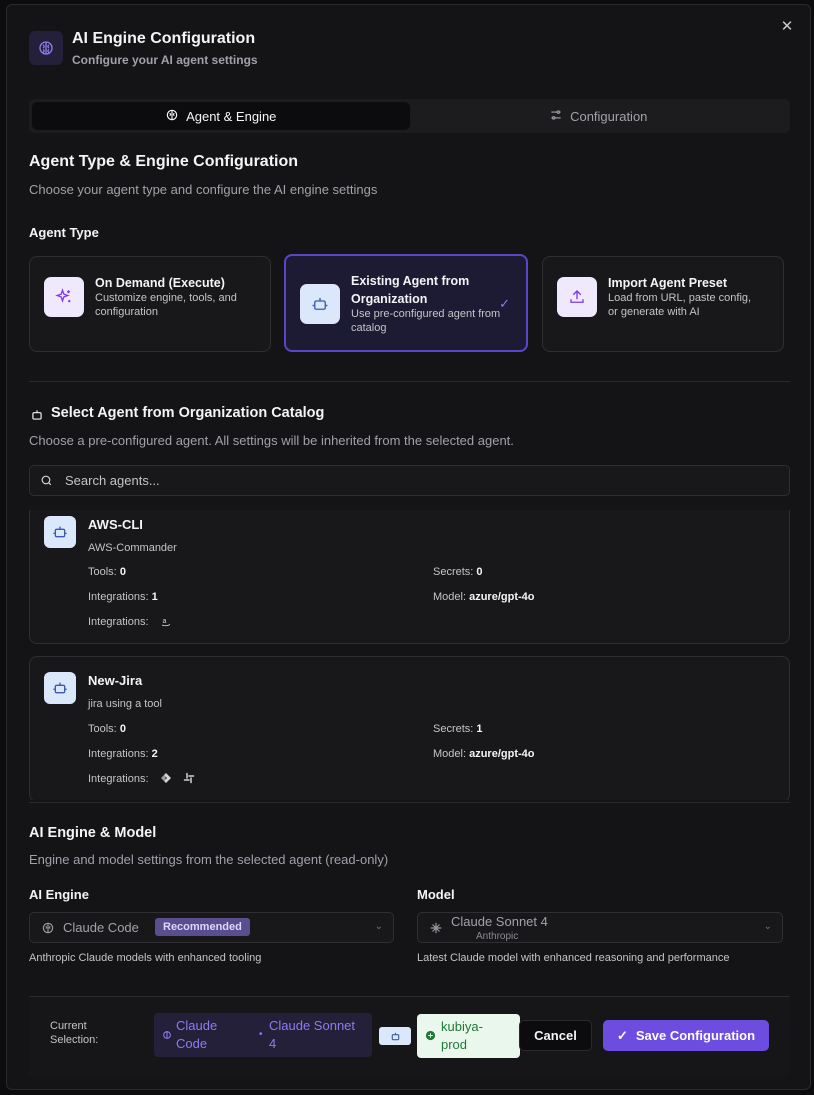 This screenshot has width=814, height=1095. Describe the element at coordinates (410, 290) in the screenshot. I see `option-title: Existing Agent from Organization` at that location.